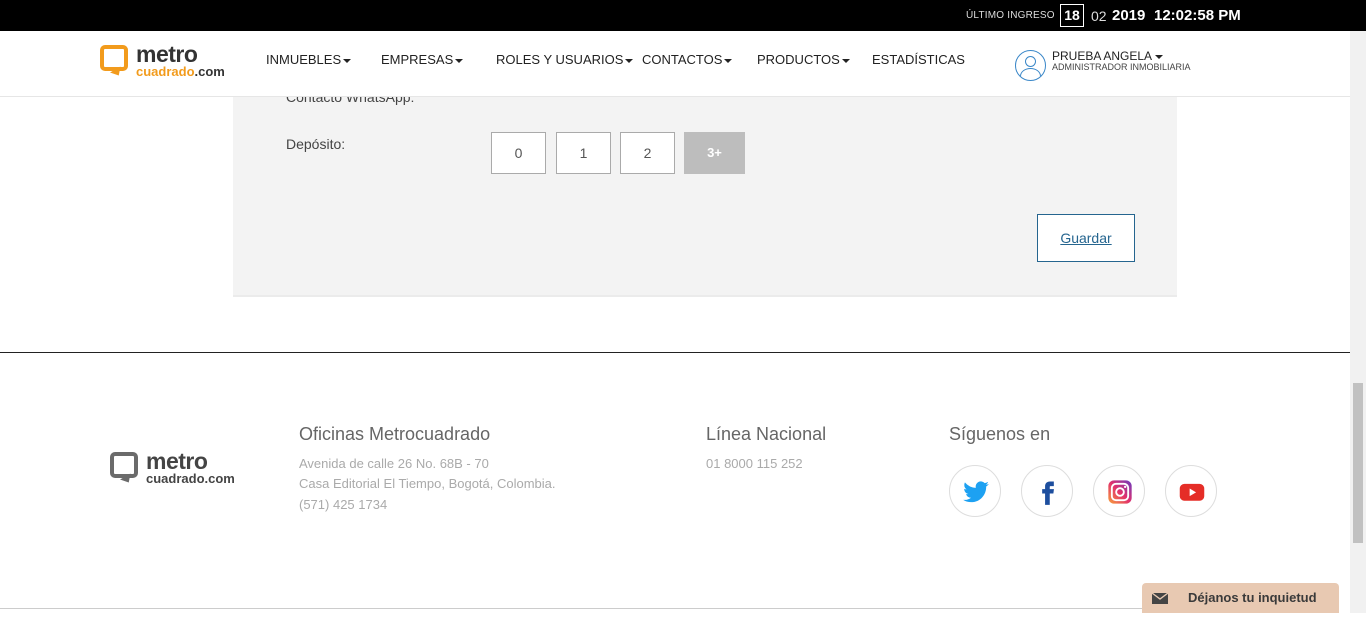  I want to click on twitter-icon, so click(976, 492).